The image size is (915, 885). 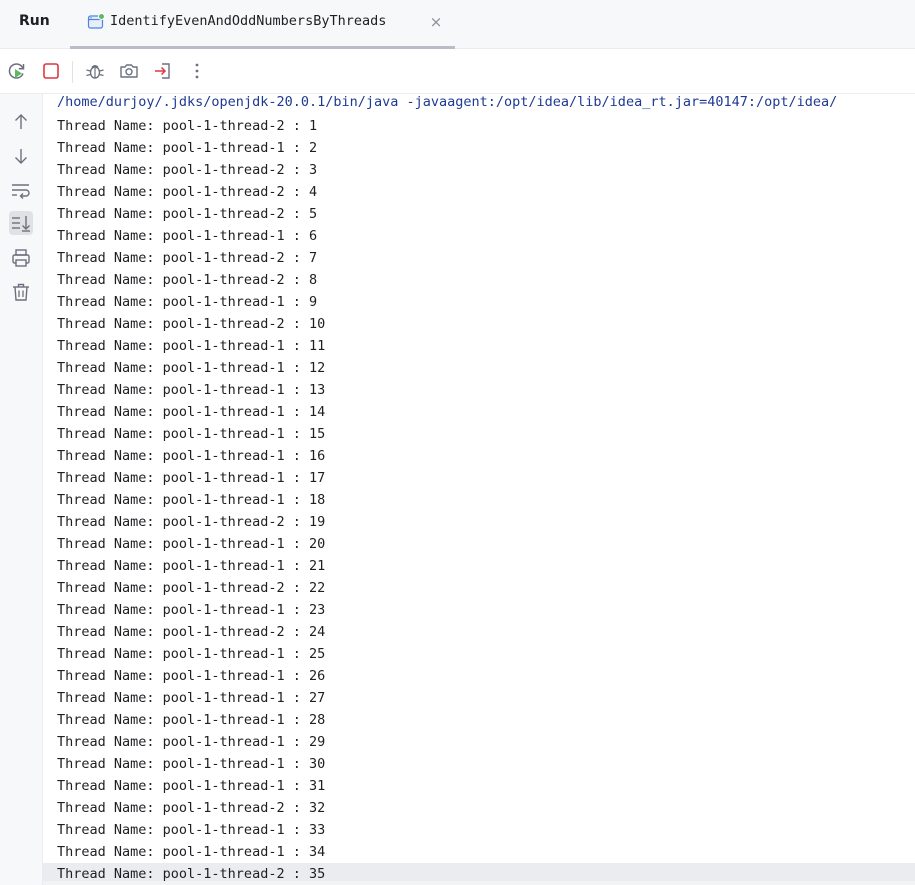 I want to click on console-line: Thread Name: pool-1-thread-2 : 5, so click(x=187, y=214).